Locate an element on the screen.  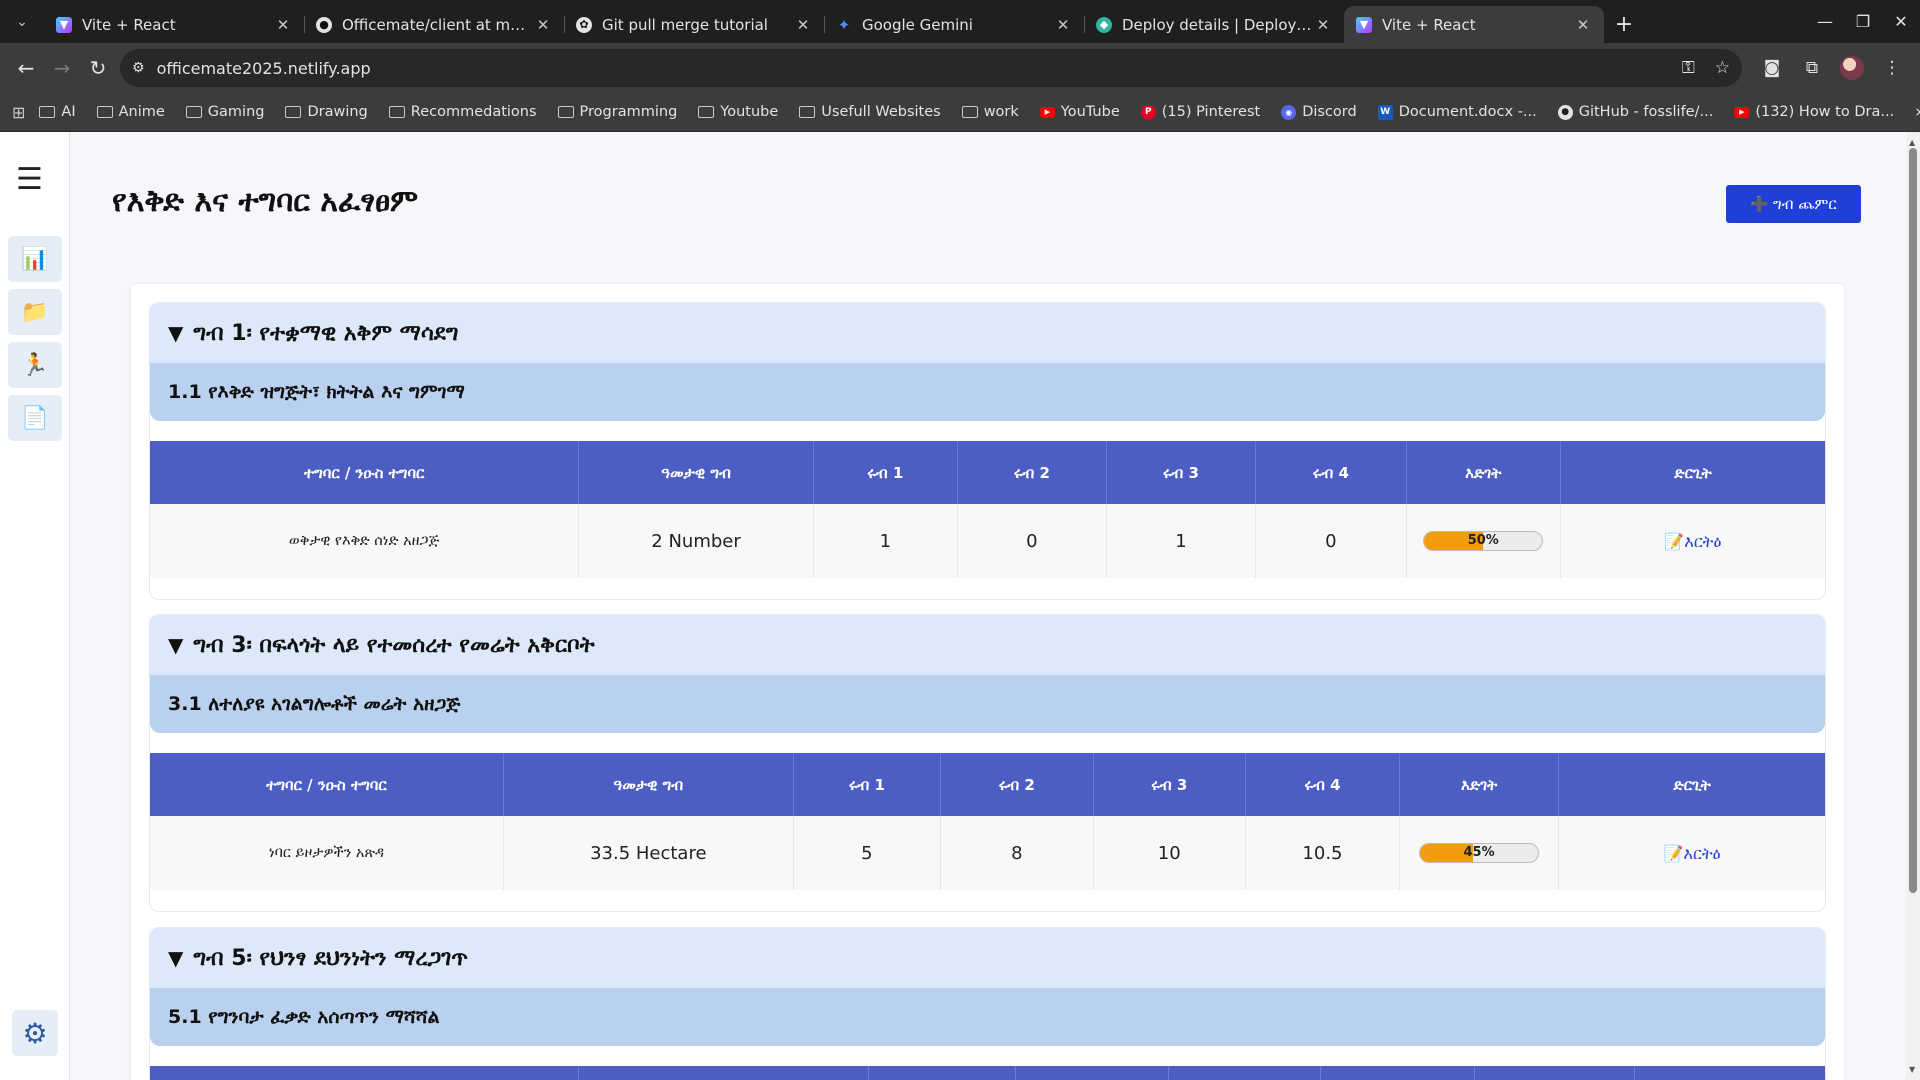
close-window-icon: ✕ is located at coordinates (1901, 21).